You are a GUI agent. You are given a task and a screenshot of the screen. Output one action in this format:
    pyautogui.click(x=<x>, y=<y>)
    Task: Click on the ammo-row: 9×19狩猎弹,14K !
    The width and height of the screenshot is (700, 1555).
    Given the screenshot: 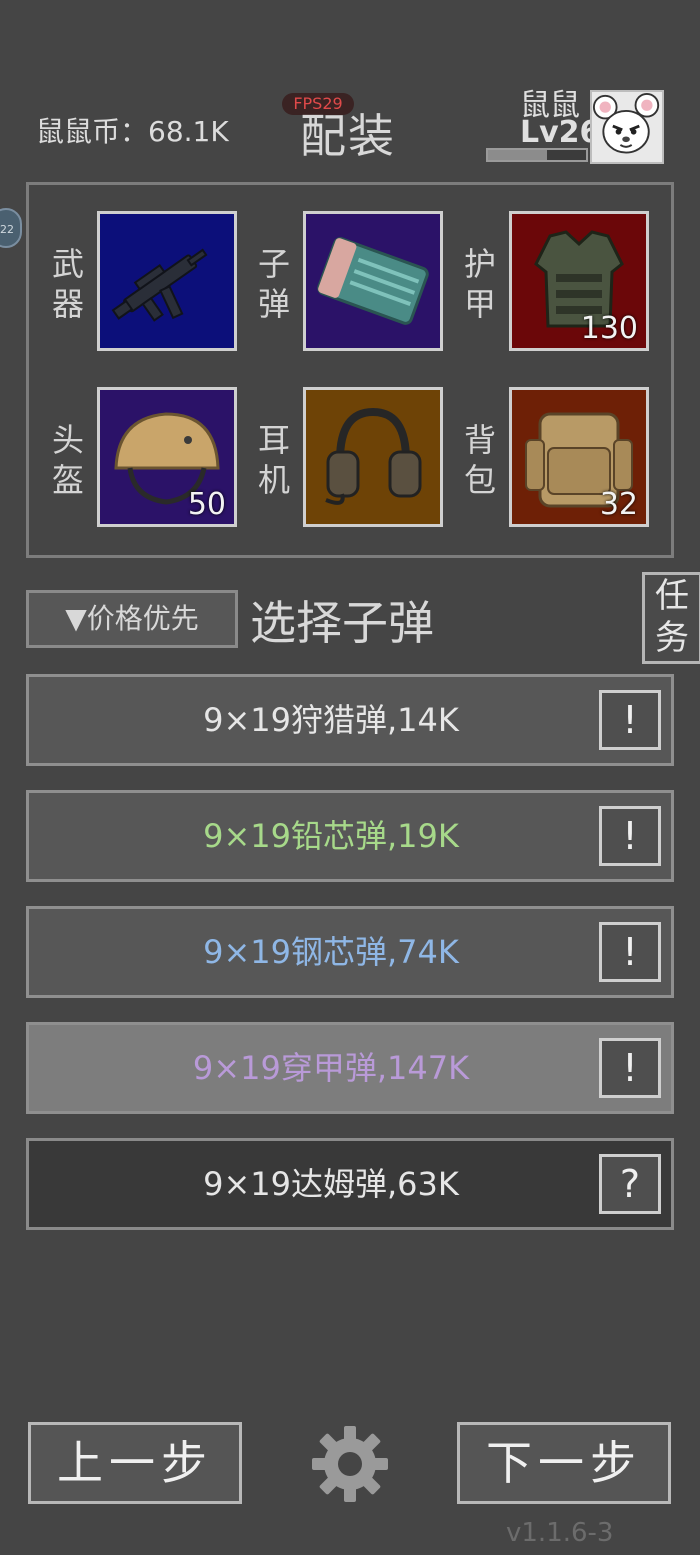 What is the action you would take?
    pyautogui.click(x=350, y=720)
    